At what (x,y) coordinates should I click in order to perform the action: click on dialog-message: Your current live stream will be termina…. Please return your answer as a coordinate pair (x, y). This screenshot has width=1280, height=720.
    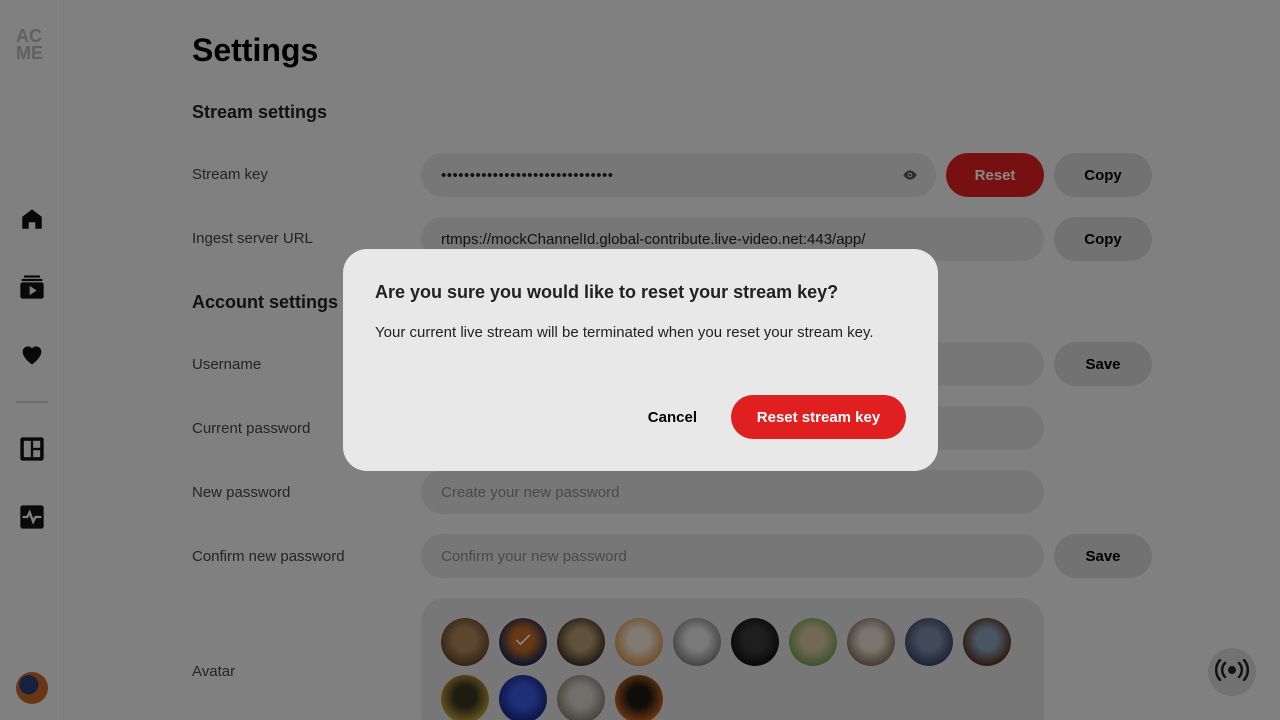
    Looking at the image, I should click on (624, 332).